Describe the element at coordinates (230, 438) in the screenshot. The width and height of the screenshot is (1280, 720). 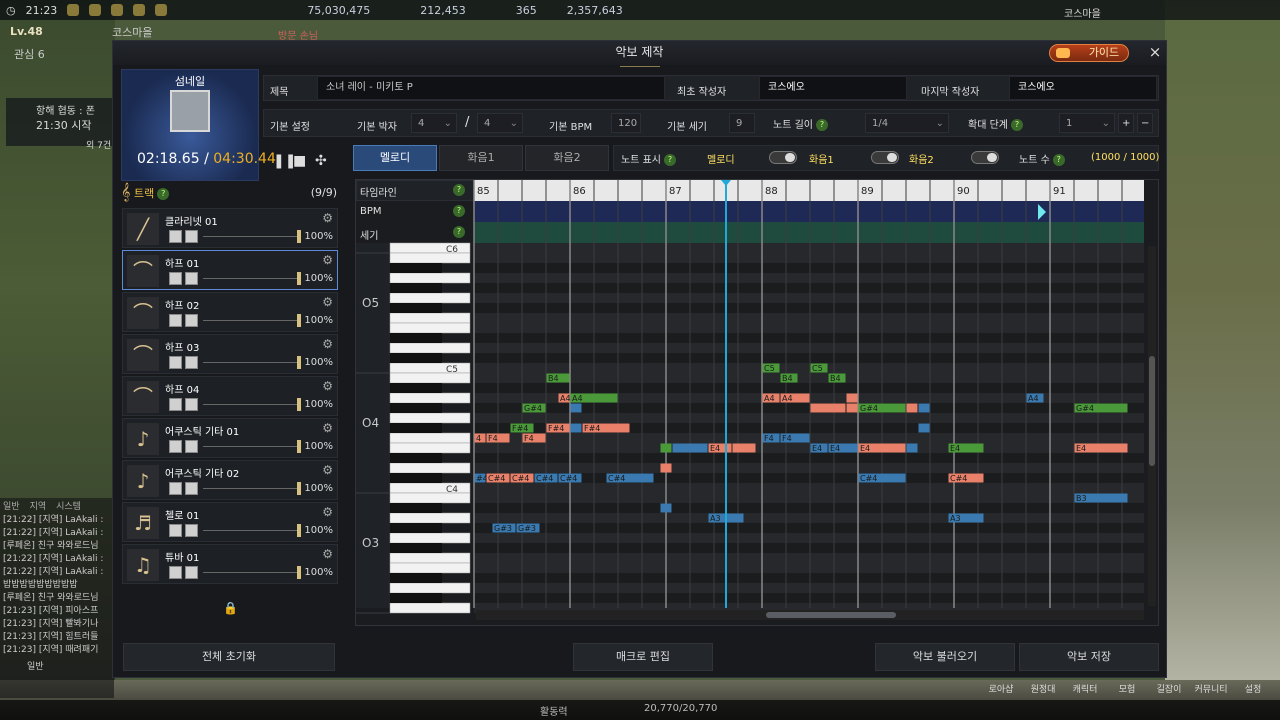
I see `track-item: ♪ 어쿠스틱 기타 01 ⚙ 100%` at that location.